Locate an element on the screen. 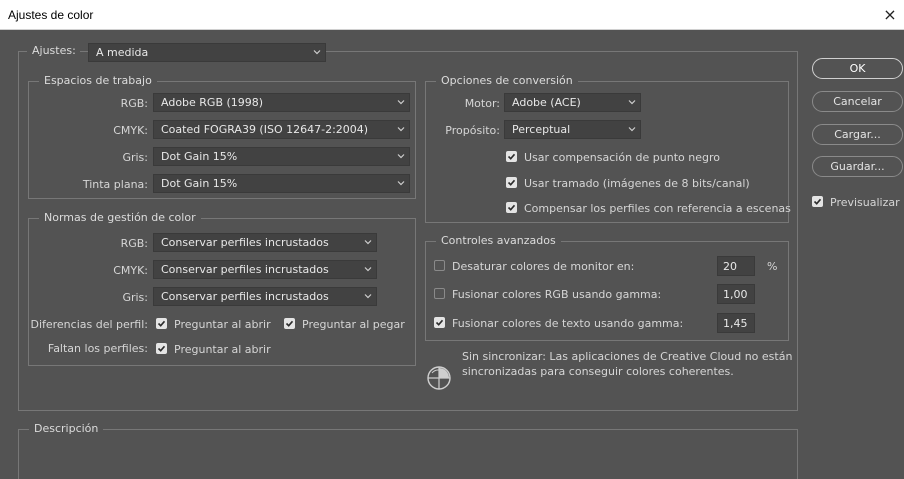  ajustes-label: Ajustes: is located at coordinates (54, 50).